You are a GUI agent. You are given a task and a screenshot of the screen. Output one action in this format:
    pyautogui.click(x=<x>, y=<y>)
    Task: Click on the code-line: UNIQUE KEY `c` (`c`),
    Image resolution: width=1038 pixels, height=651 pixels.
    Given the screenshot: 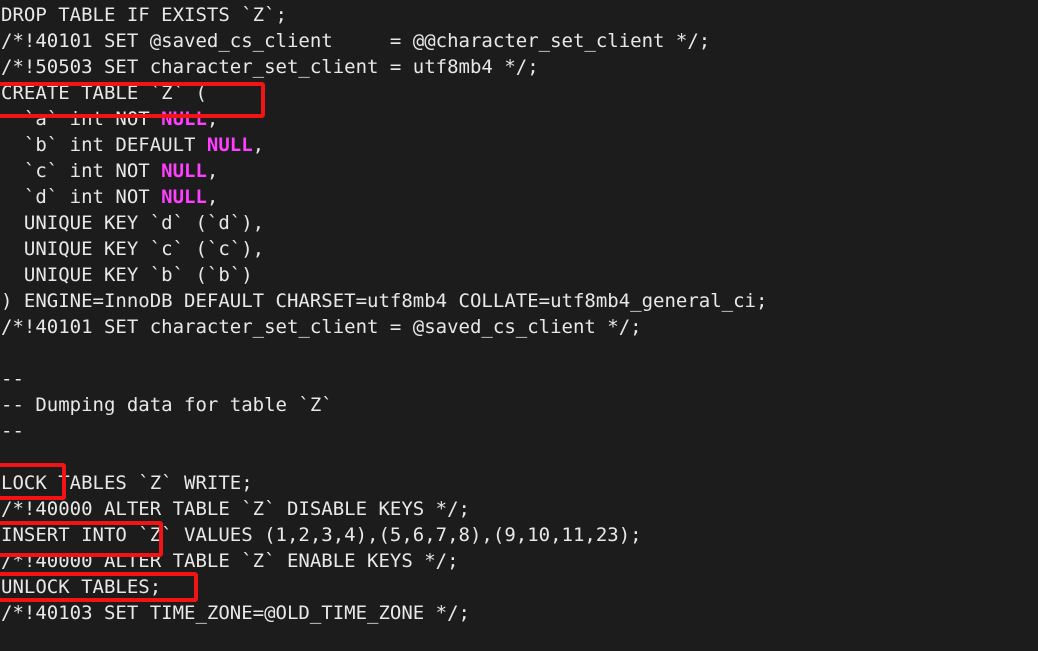 What is the action you would take?
    pyautogui.click(x=519, y=249)
    